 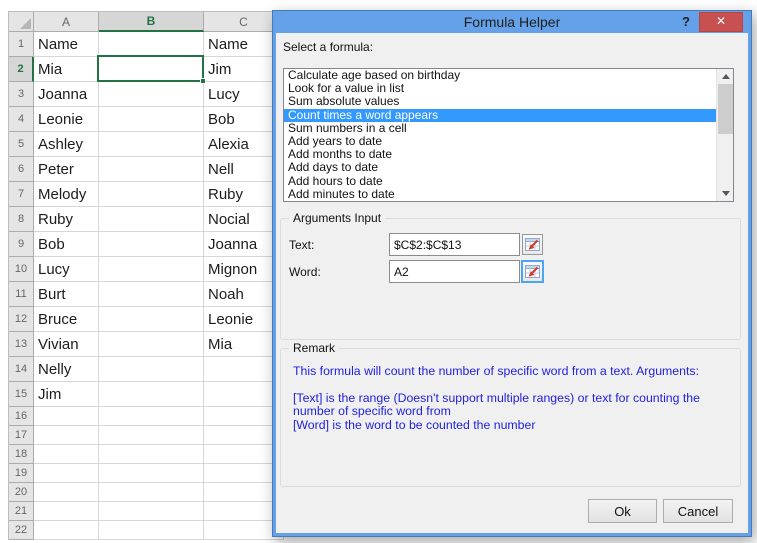 What do you see at coordinates (66, 69) in the screenshot?
I see `cell-A2: Mia` at bounding box center [66, 69].